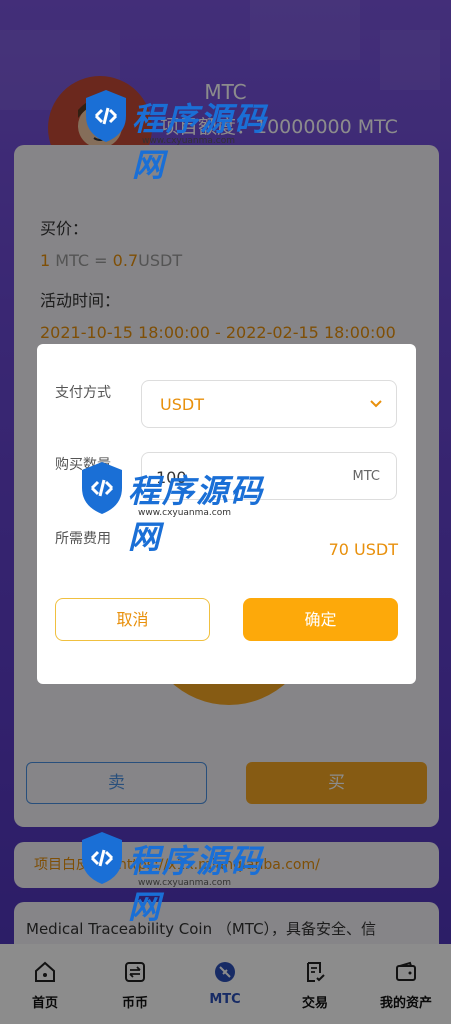 This screenshot has width=451, height=1024. I want to click on quantity-unit: MTC, so click(366, 476).